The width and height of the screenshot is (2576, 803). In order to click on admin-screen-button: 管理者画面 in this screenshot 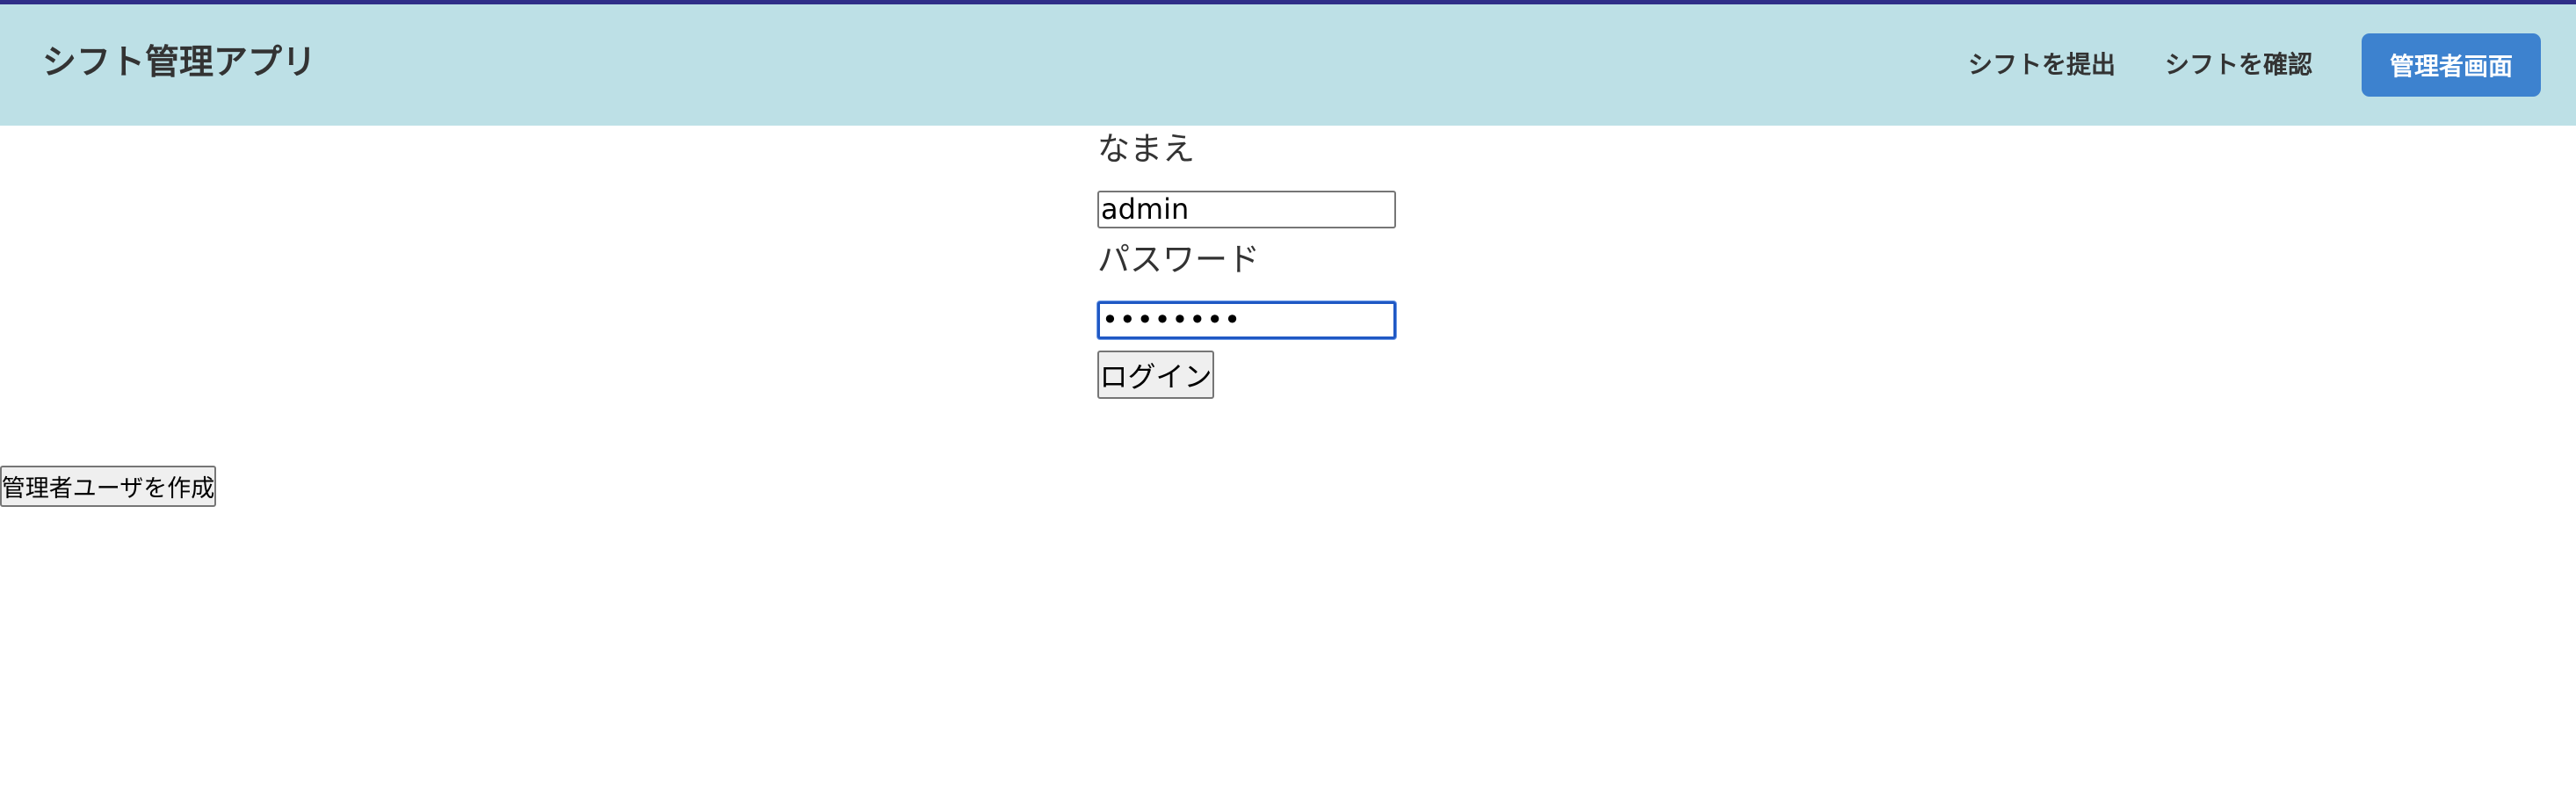, I will do `click(2451, 65)`.